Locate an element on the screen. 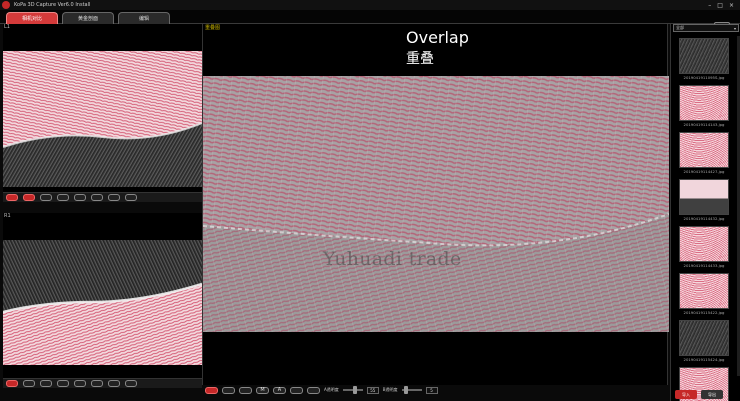 The height and width of the screenshot is (401, 740). overlap-title-en: Overlap is located at coordinates (437, 37).